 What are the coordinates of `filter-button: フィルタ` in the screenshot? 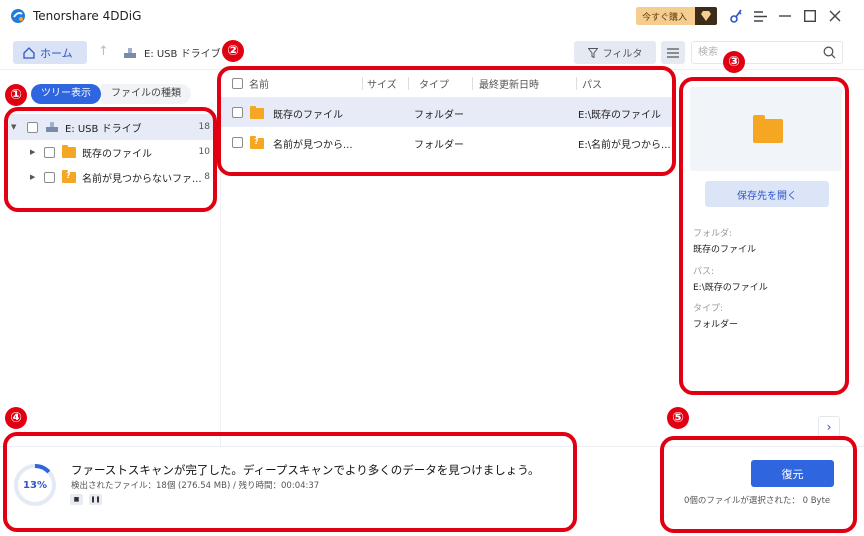 It's located at (615, 52).